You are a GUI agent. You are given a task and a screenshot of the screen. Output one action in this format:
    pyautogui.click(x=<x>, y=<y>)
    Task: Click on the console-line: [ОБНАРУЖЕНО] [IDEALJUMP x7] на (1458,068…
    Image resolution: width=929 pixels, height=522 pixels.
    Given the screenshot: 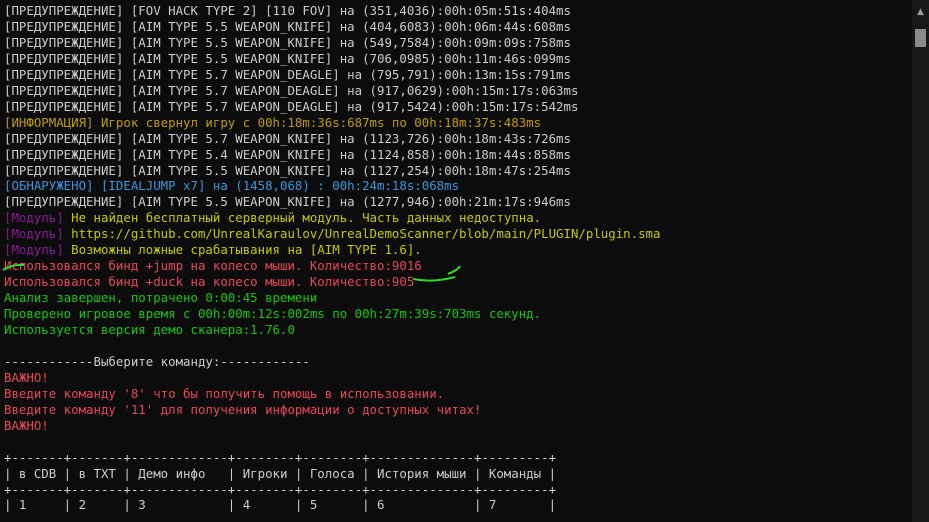 What is the action you would take?
    pyautogui.click(x=231, y=186)
    